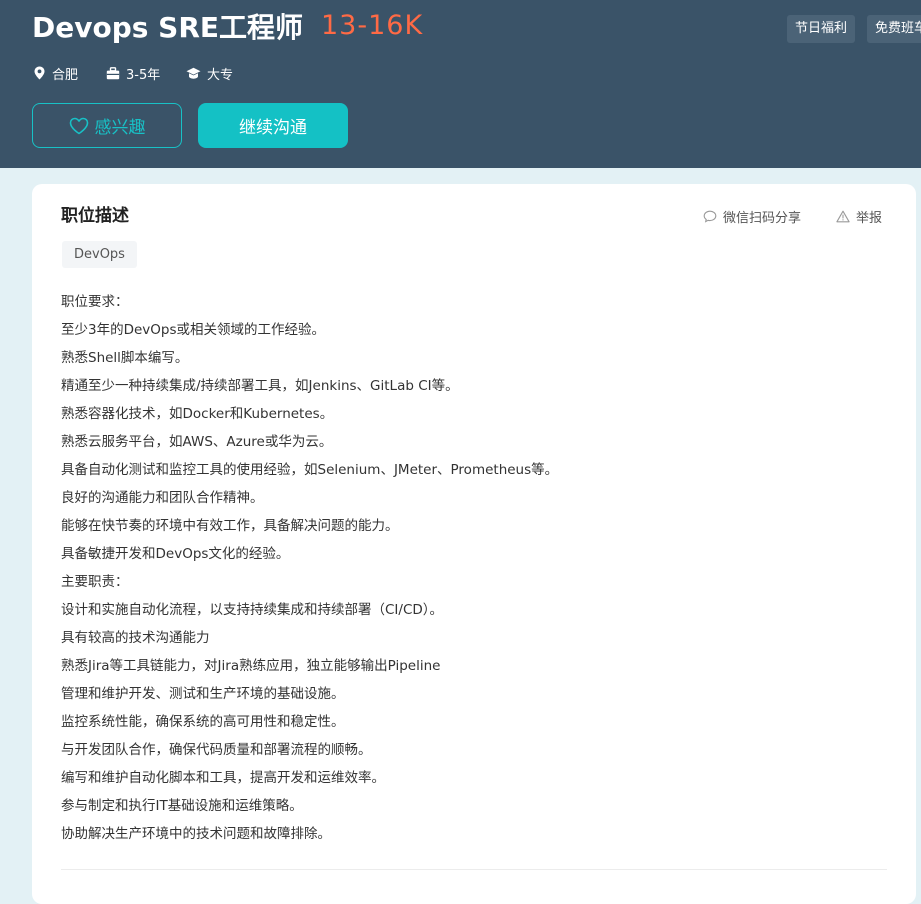 The width and height of the screenshot is (921, 904). What do you see at coordinates (230, 526) in the screenshot?
I see `description-line: 能够在快节奏的环境中有效工作，具备解决问题的能力。` at bounding box center [230, 526].